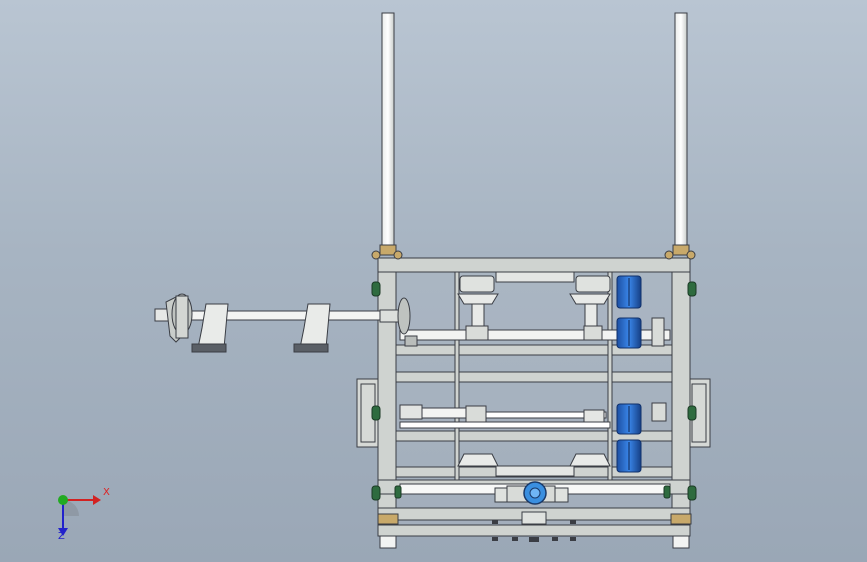 The image size is (867, 562). What do you see at coordinates (681, 134) in the screenshot?
I see `right-guide-post` at bounding box center [681, 134].